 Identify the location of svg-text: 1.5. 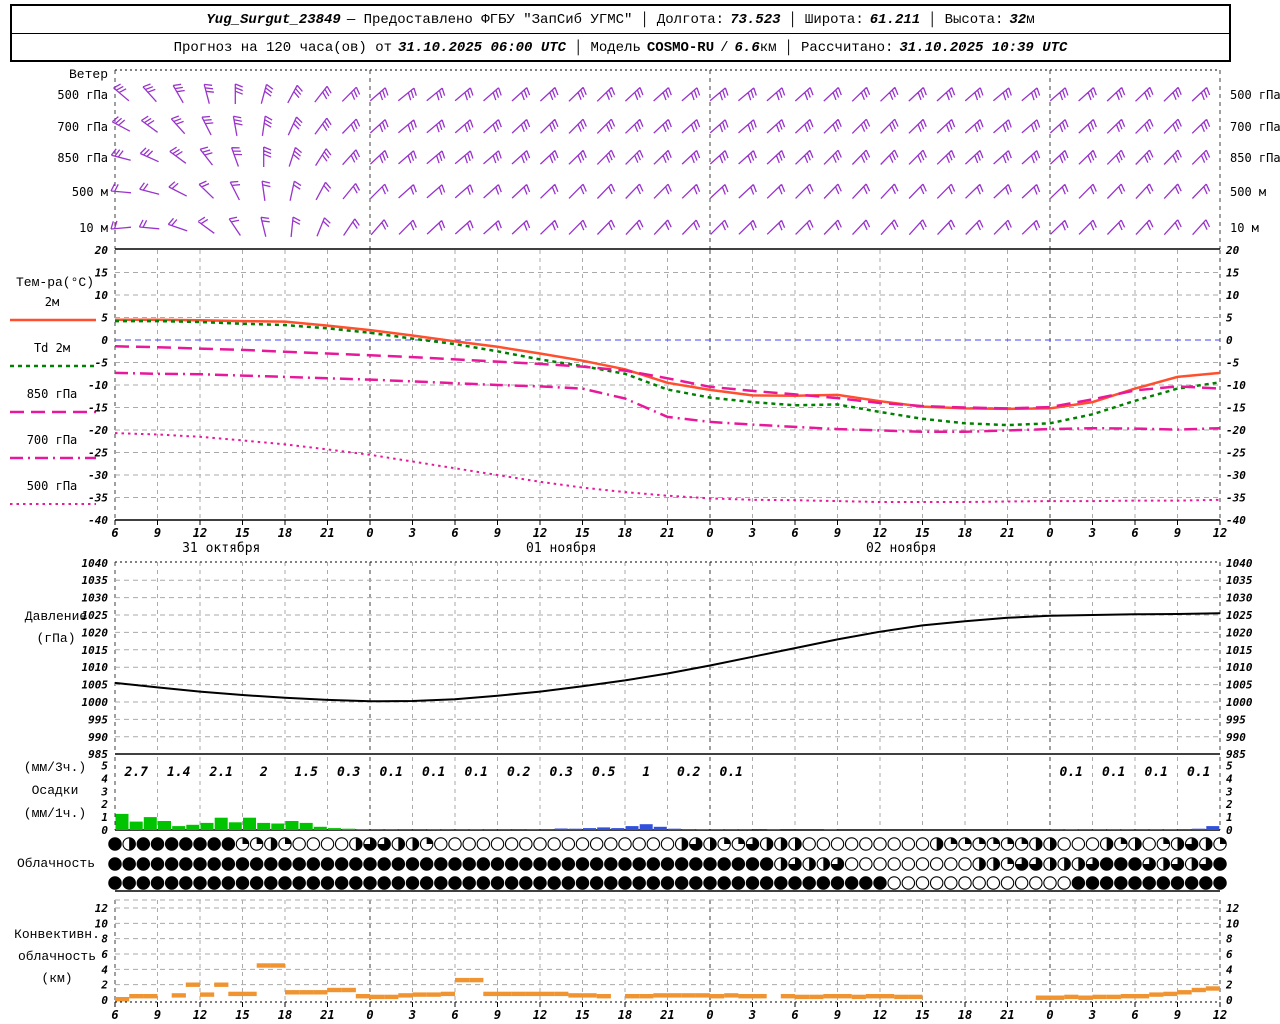
(307, 772).